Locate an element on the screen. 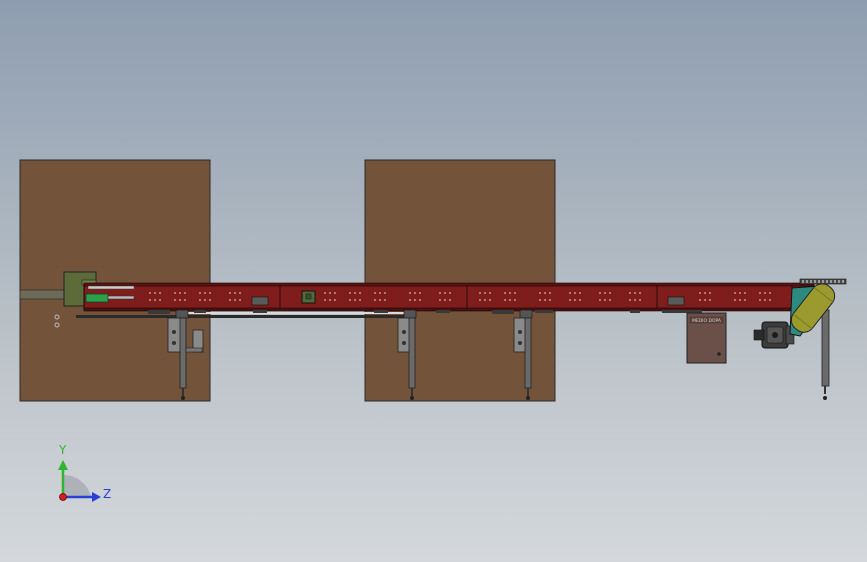 The height and width of the screenshot is (562, 867). x-axis-dot is located at coordinates (63, 497).